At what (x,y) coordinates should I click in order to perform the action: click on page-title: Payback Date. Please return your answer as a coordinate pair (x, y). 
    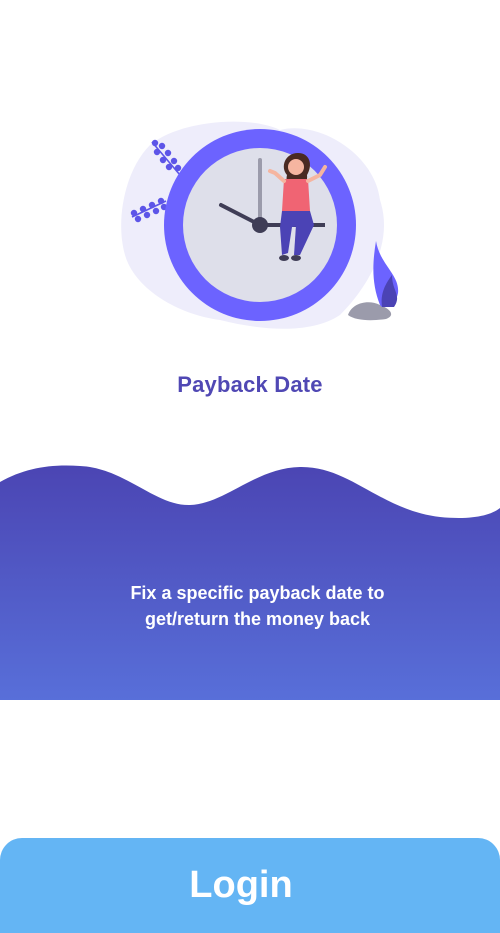
    Looking at the image, I should click on (250, 384).